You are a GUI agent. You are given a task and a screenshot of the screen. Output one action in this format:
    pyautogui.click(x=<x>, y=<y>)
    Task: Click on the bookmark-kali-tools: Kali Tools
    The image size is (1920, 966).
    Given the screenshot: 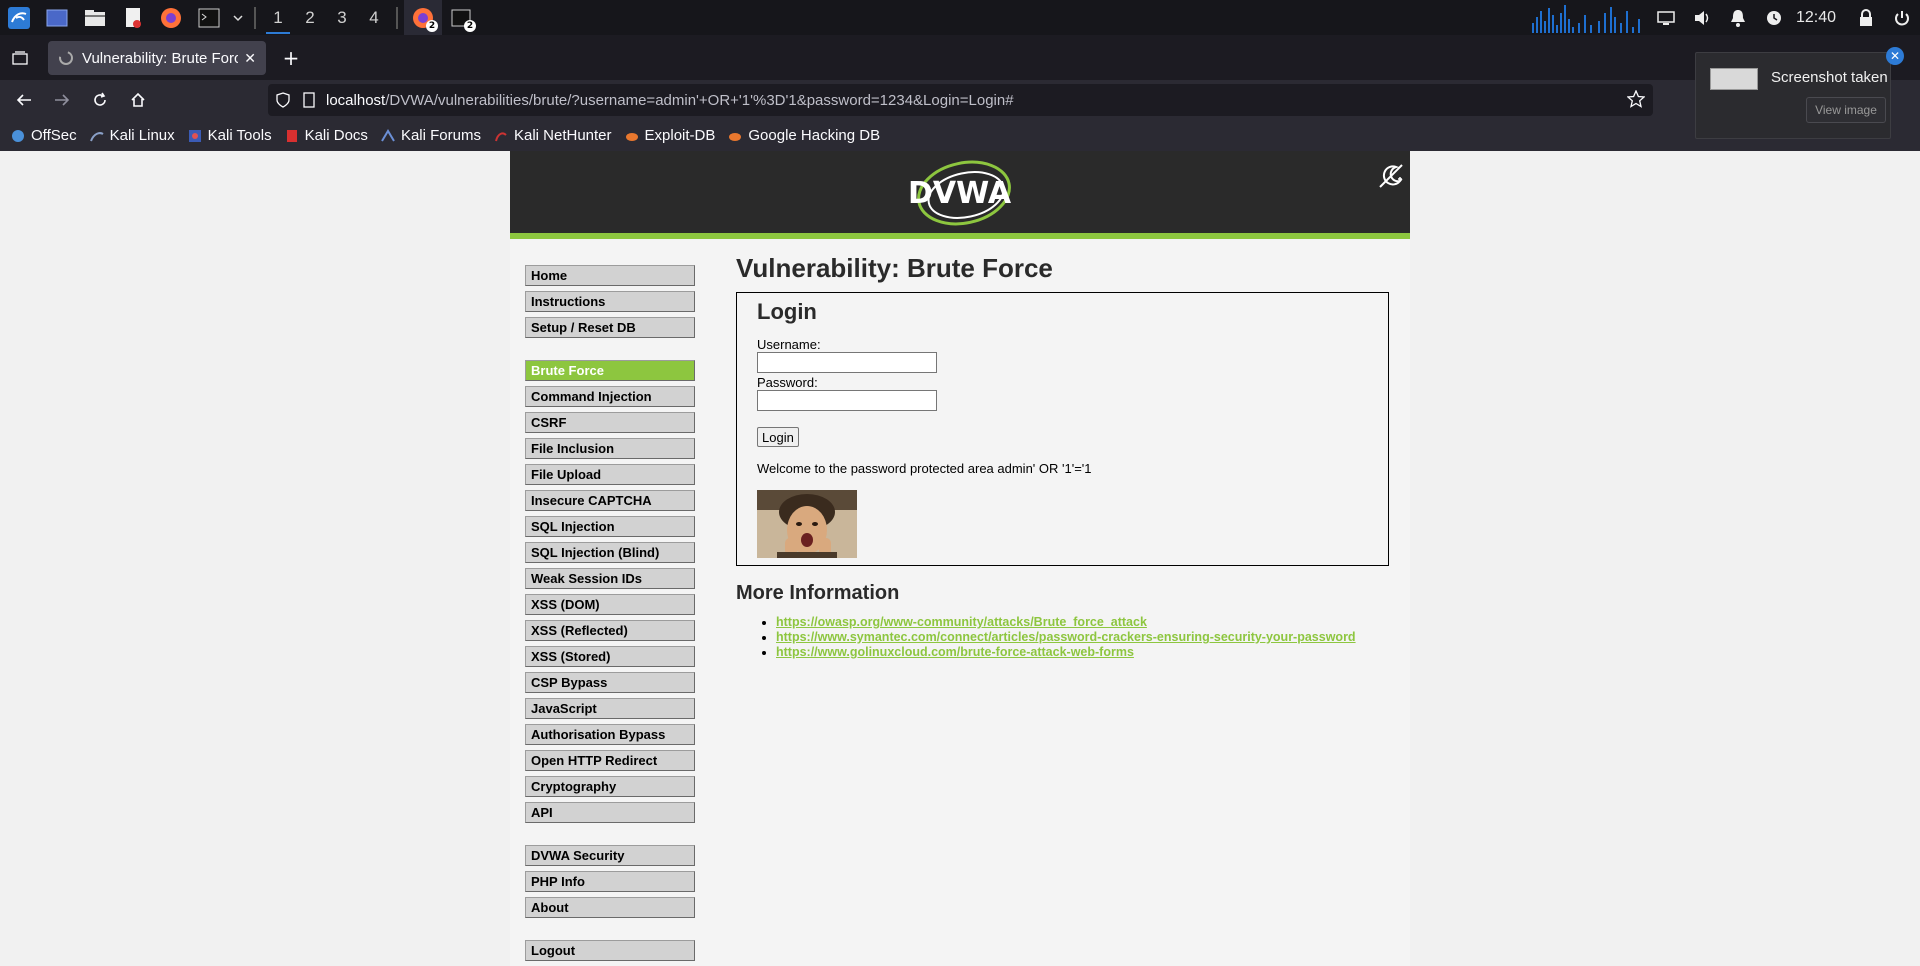 What is the action you would take?
    pyautogui.click(x=229, y=135)
    